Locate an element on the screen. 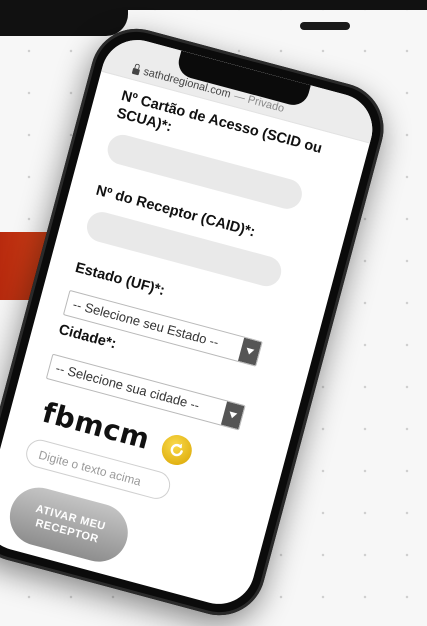  lock-icon is located at coordinates (136, 71).